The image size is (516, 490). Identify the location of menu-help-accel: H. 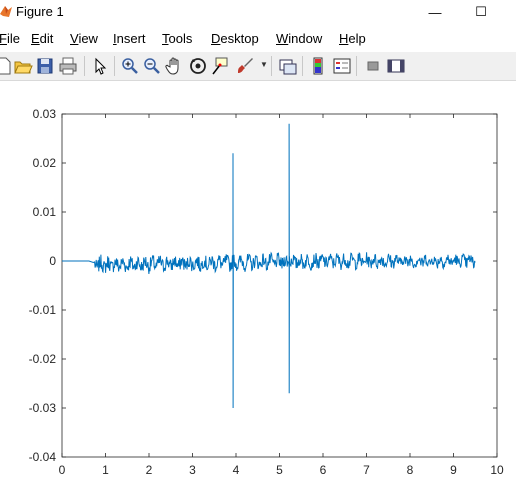
(344, 38).